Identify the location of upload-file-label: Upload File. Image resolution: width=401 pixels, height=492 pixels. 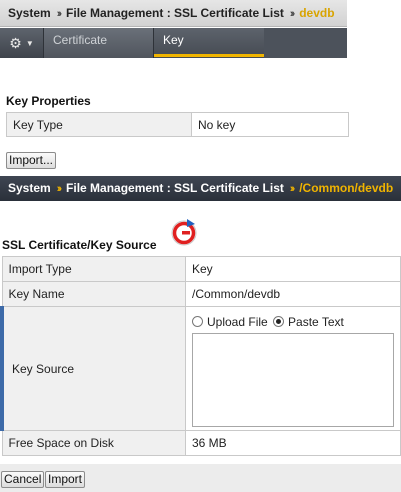
(237, 322).